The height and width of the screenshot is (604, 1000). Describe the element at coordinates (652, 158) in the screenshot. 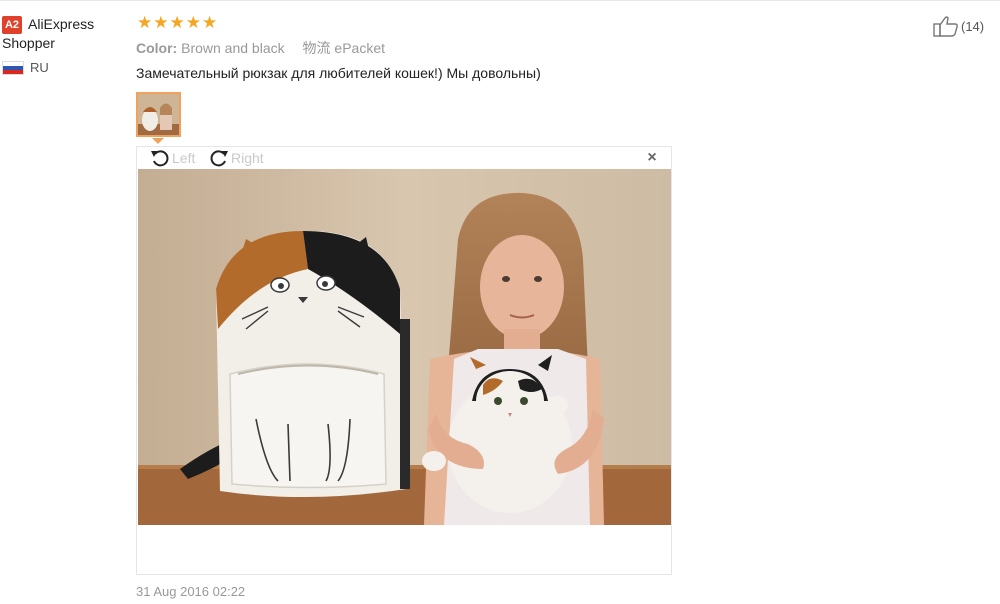

I see `close-viewer-button: ×` at that location.